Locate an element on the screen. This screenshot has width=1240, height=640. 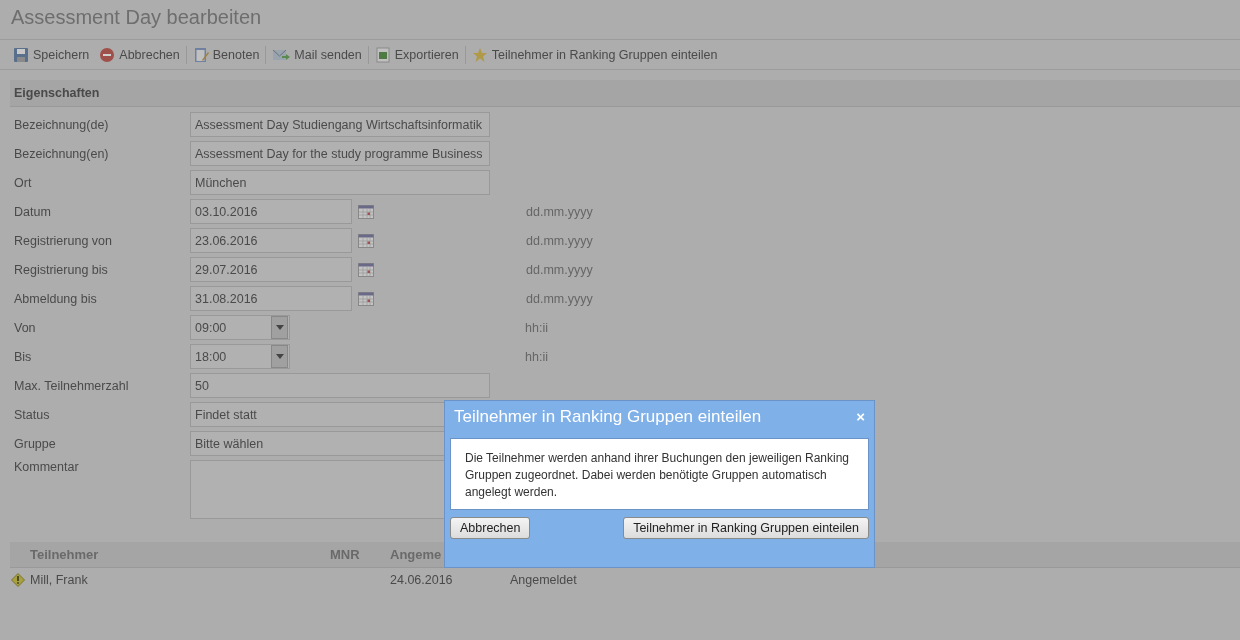
date-field: 03.10.2016 is located at coordinates (271, 211).